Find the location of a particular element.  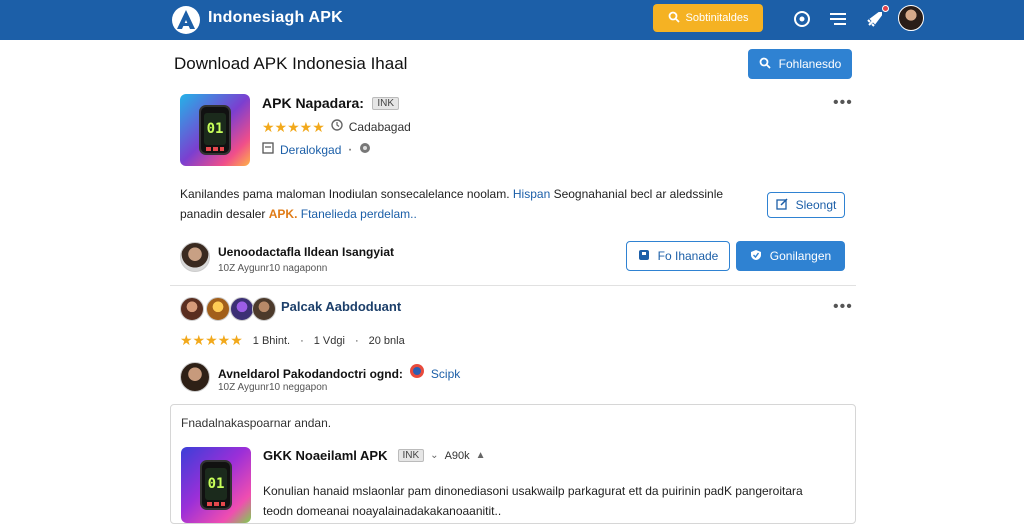

app-category-row: Deralokgad · is located at coordinates (316, 150).